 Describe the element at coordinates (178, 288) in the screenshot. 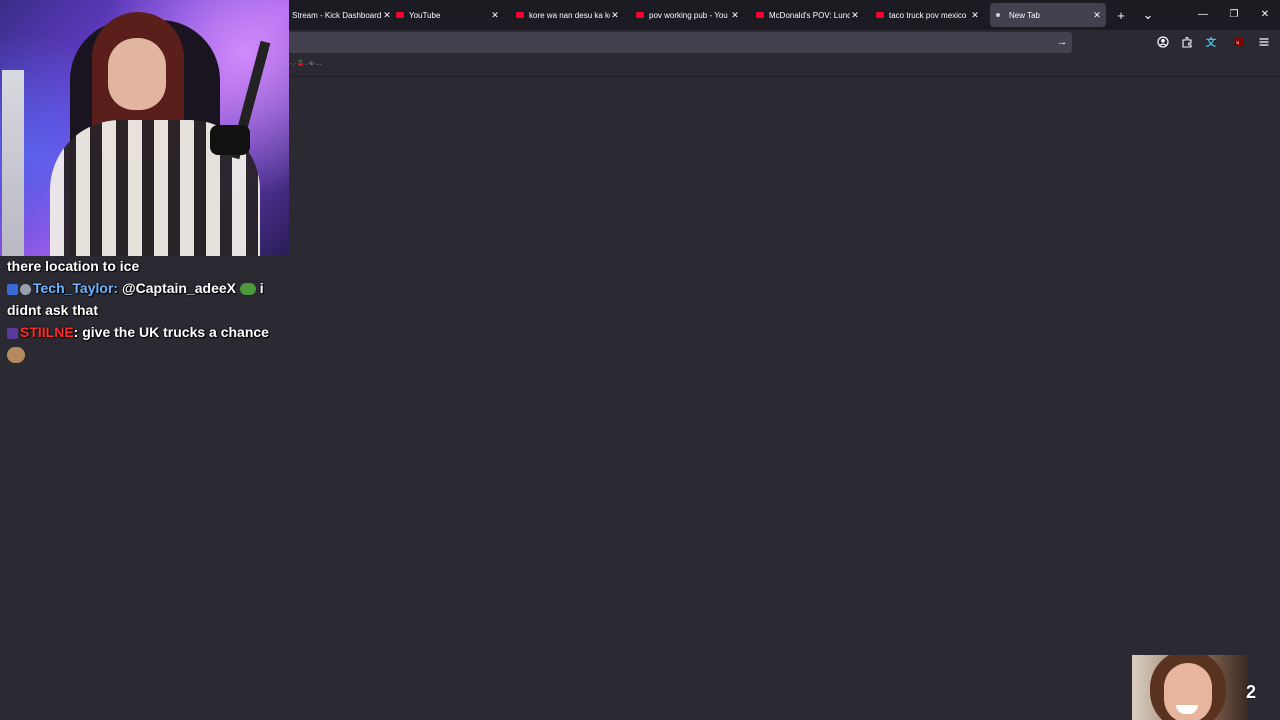

I see `chat-mention: @Captain_adeeX` at that location.